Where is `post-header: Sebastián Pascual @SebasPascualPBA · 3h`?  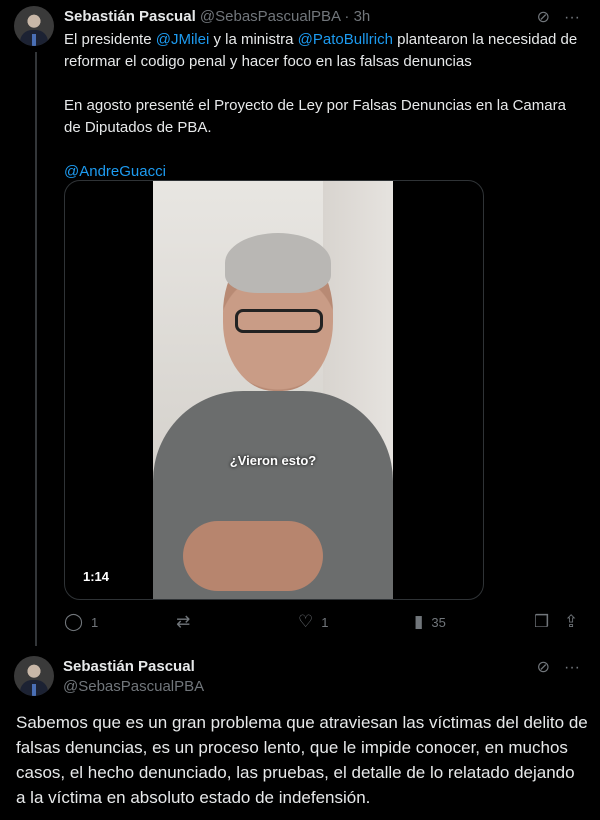 post-header: Sebastián Pascual @SebasPascualPBA · 3h is located at coordinates (217, 16).